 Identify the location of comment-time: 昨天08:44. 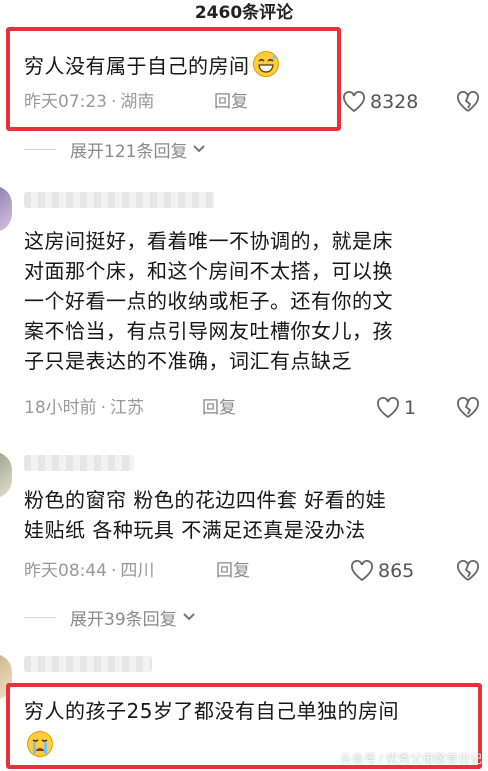
(65, 571).